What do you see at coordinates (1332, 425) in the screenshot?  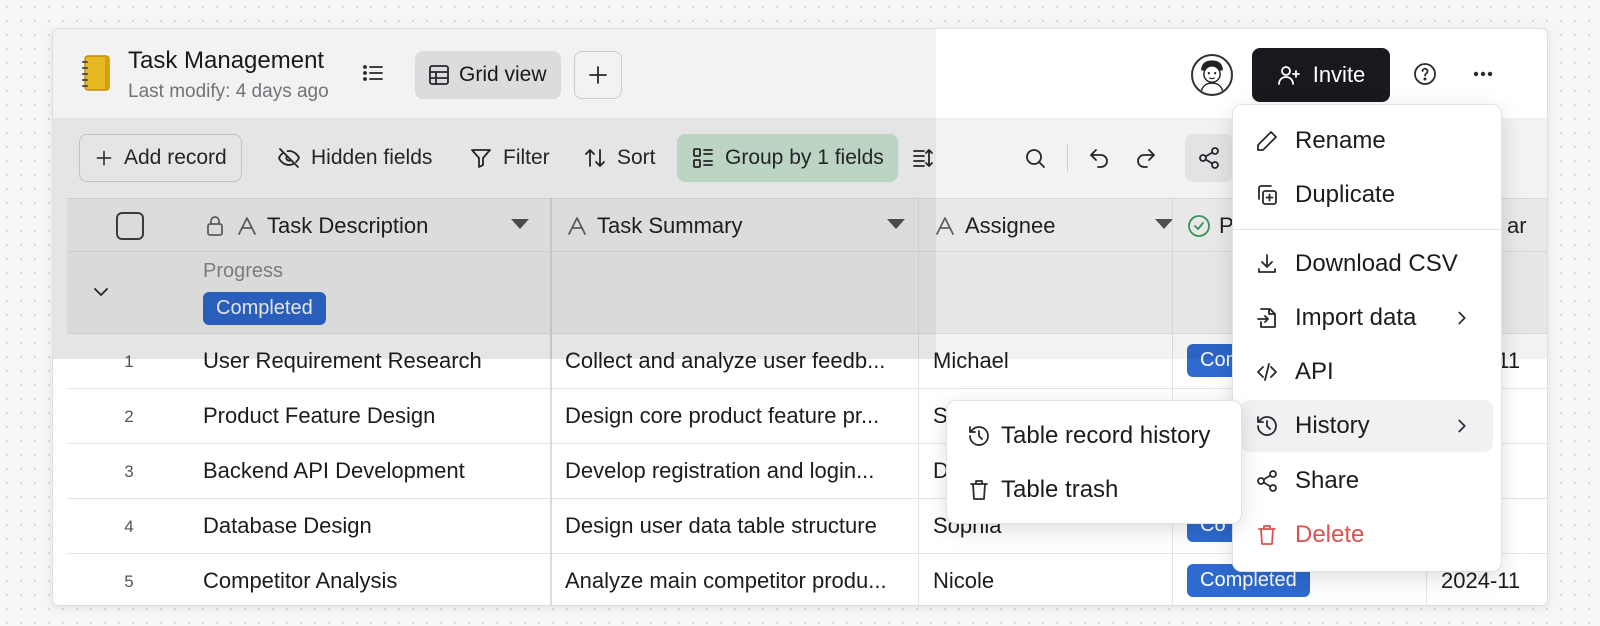 I see `menu-item-label: History` at bounding box center [1332, 425].